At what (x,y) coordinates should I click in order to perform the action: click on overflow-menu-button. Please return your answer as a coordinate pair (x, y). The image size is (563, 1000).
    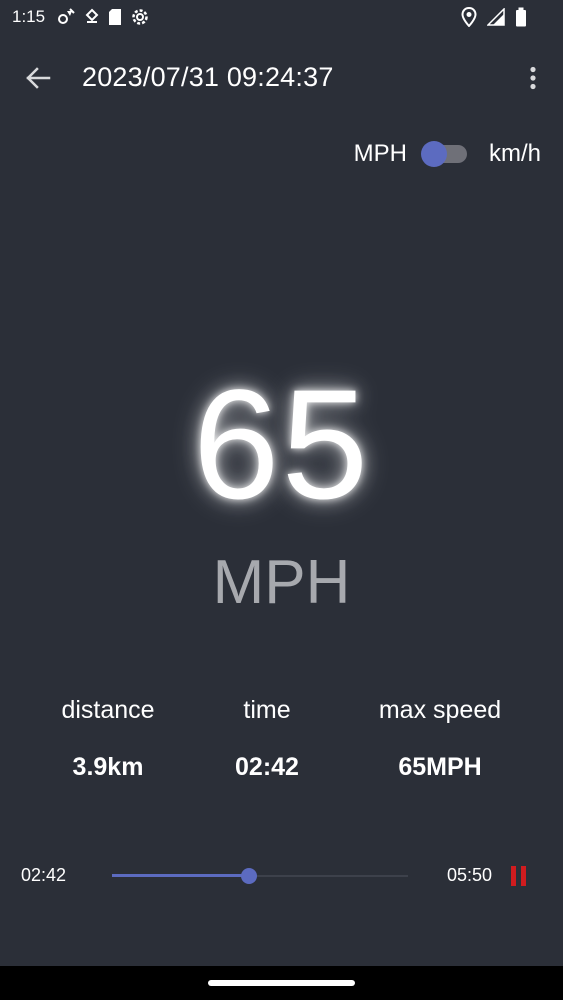
    Looking at the image, I should click on (533, 78).